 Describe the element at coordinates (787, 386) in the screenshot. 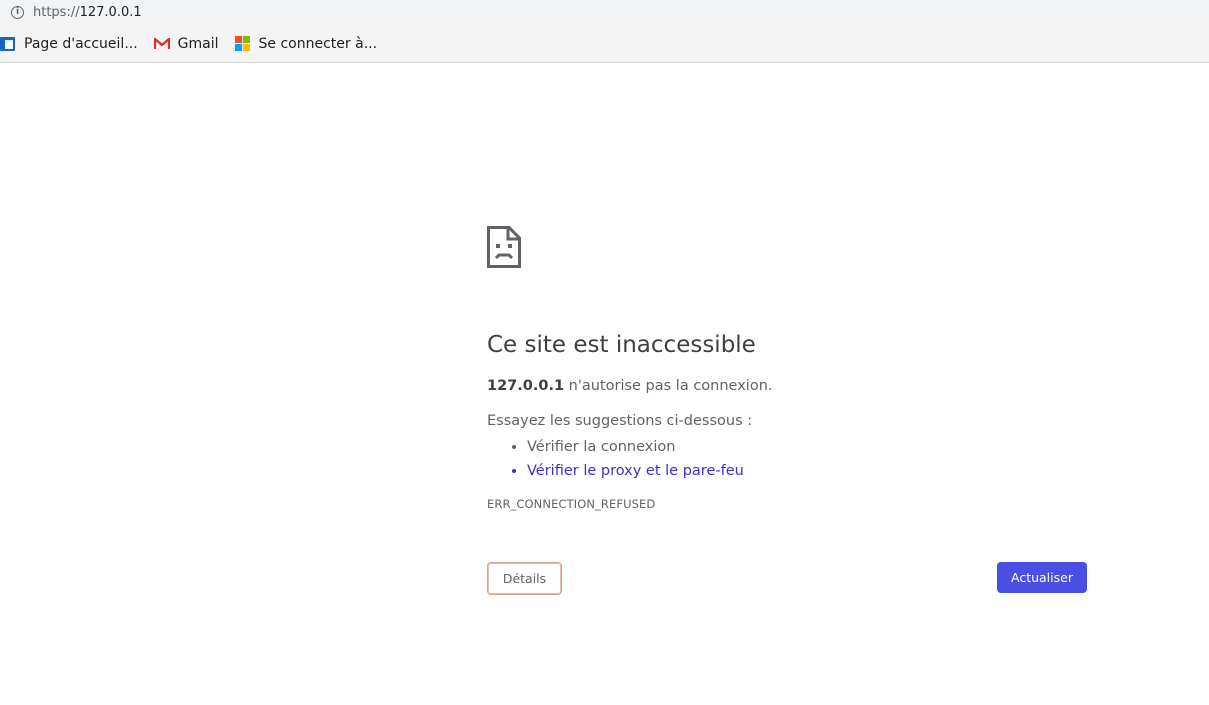

I see `error-message: 127.0.0.1 n'autorise pas la connexion.` at that location.